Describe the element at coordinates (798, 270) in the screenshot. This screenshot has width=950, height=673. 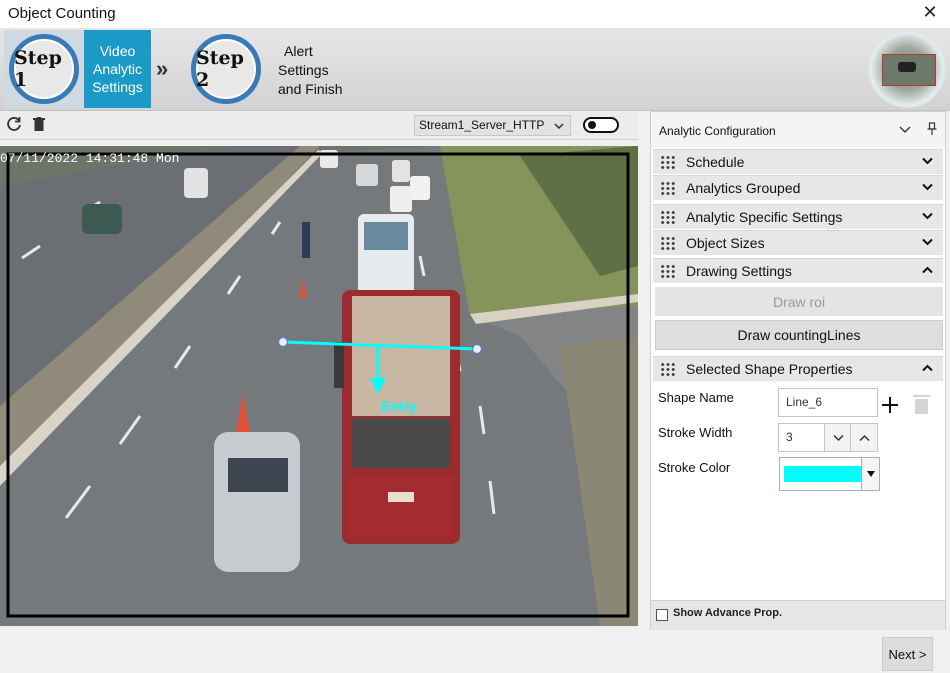
I see `section-drawing-settings: Drawing Settings` at that location.